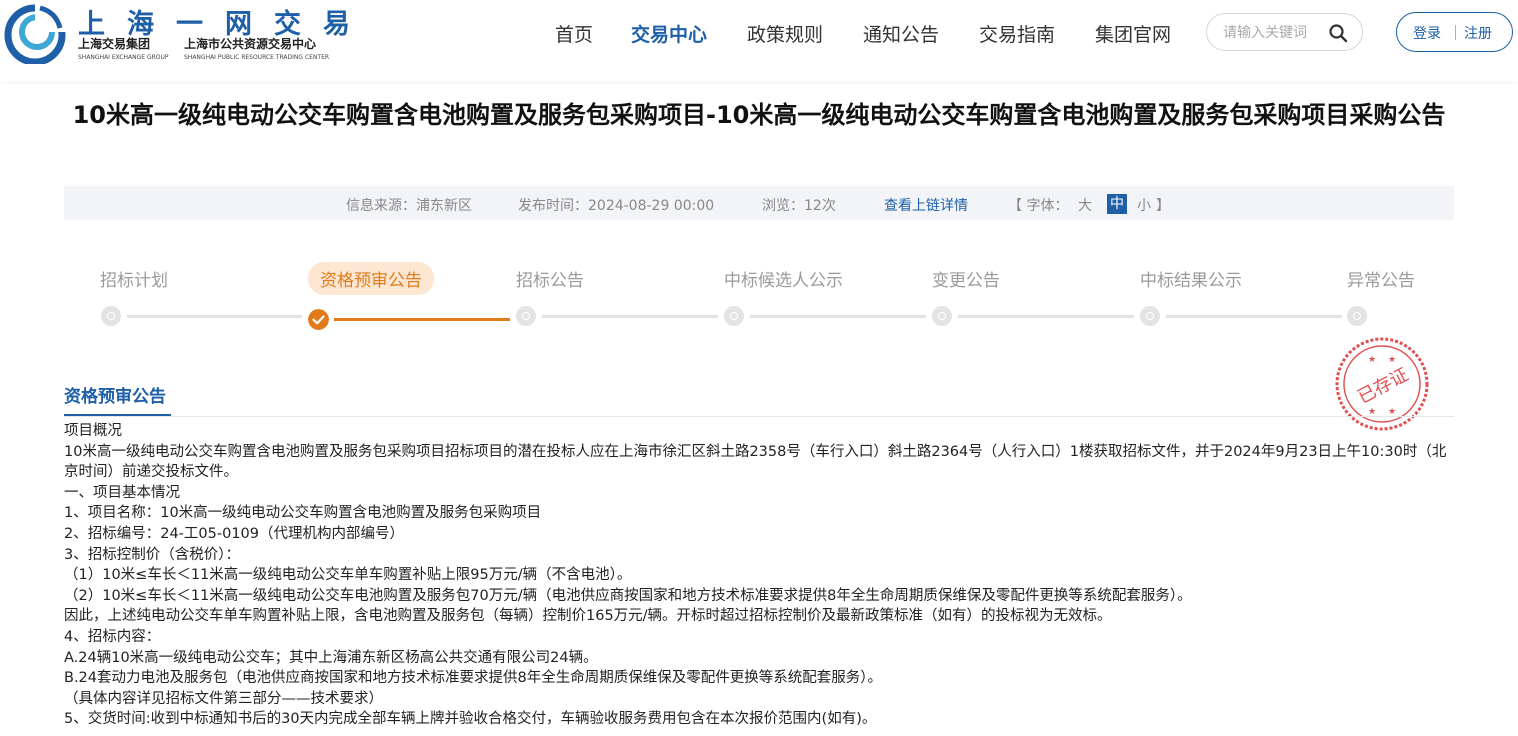 The height and width of the screenshot is (736, 1518). What do you see at coordinates (1338, 33) in the screenshot?
I see `search-icon` at bounding box center [1338, 33].